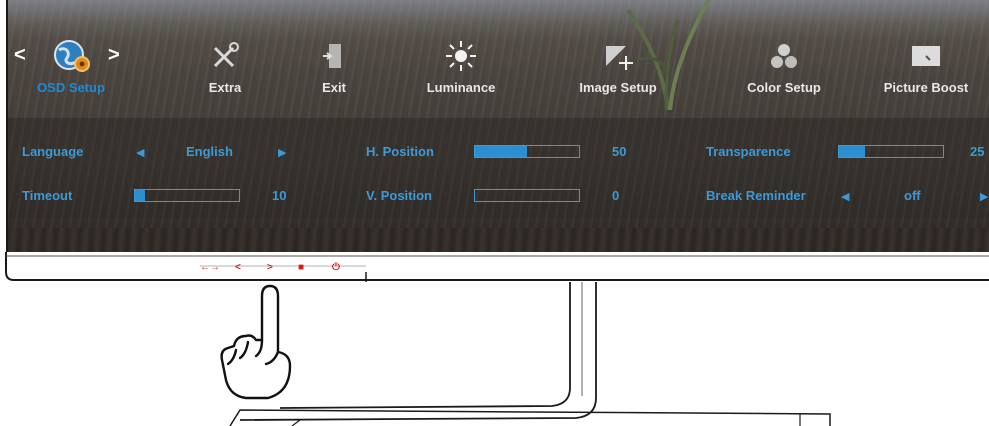  I want to click on pointing-hand-icon, so click(256, 342).